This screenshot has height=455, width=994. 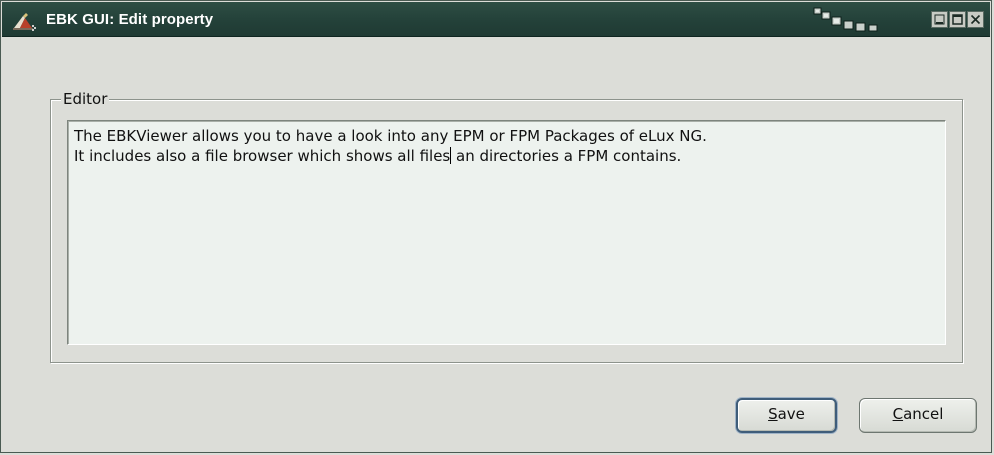 I want to click on editor-group-legend: Editor, so click(x=85, y=99).